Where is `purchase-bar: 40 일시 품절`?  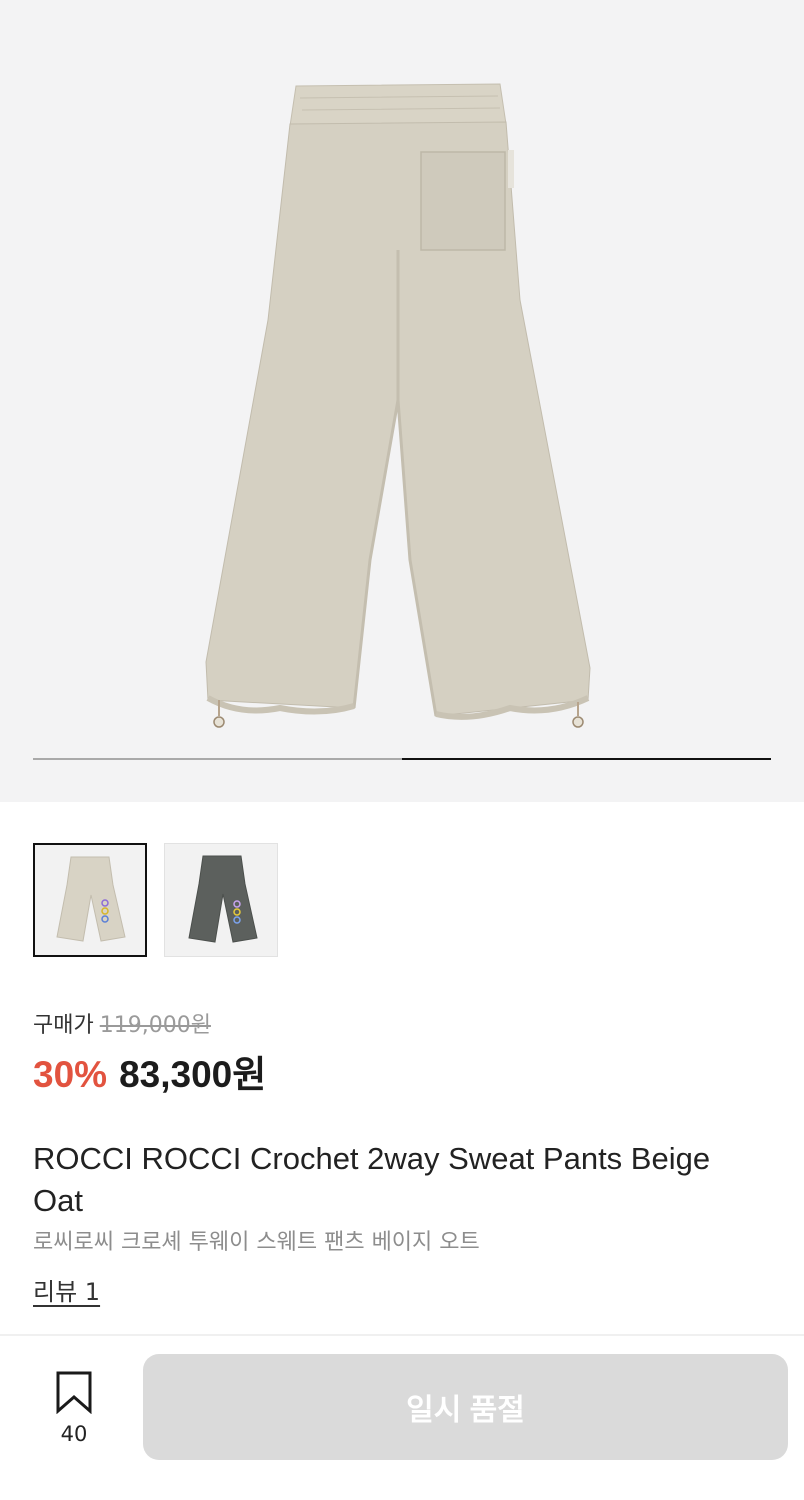 purchase-bar: 40 일시 품절 is located at coordinates (402, 1417).